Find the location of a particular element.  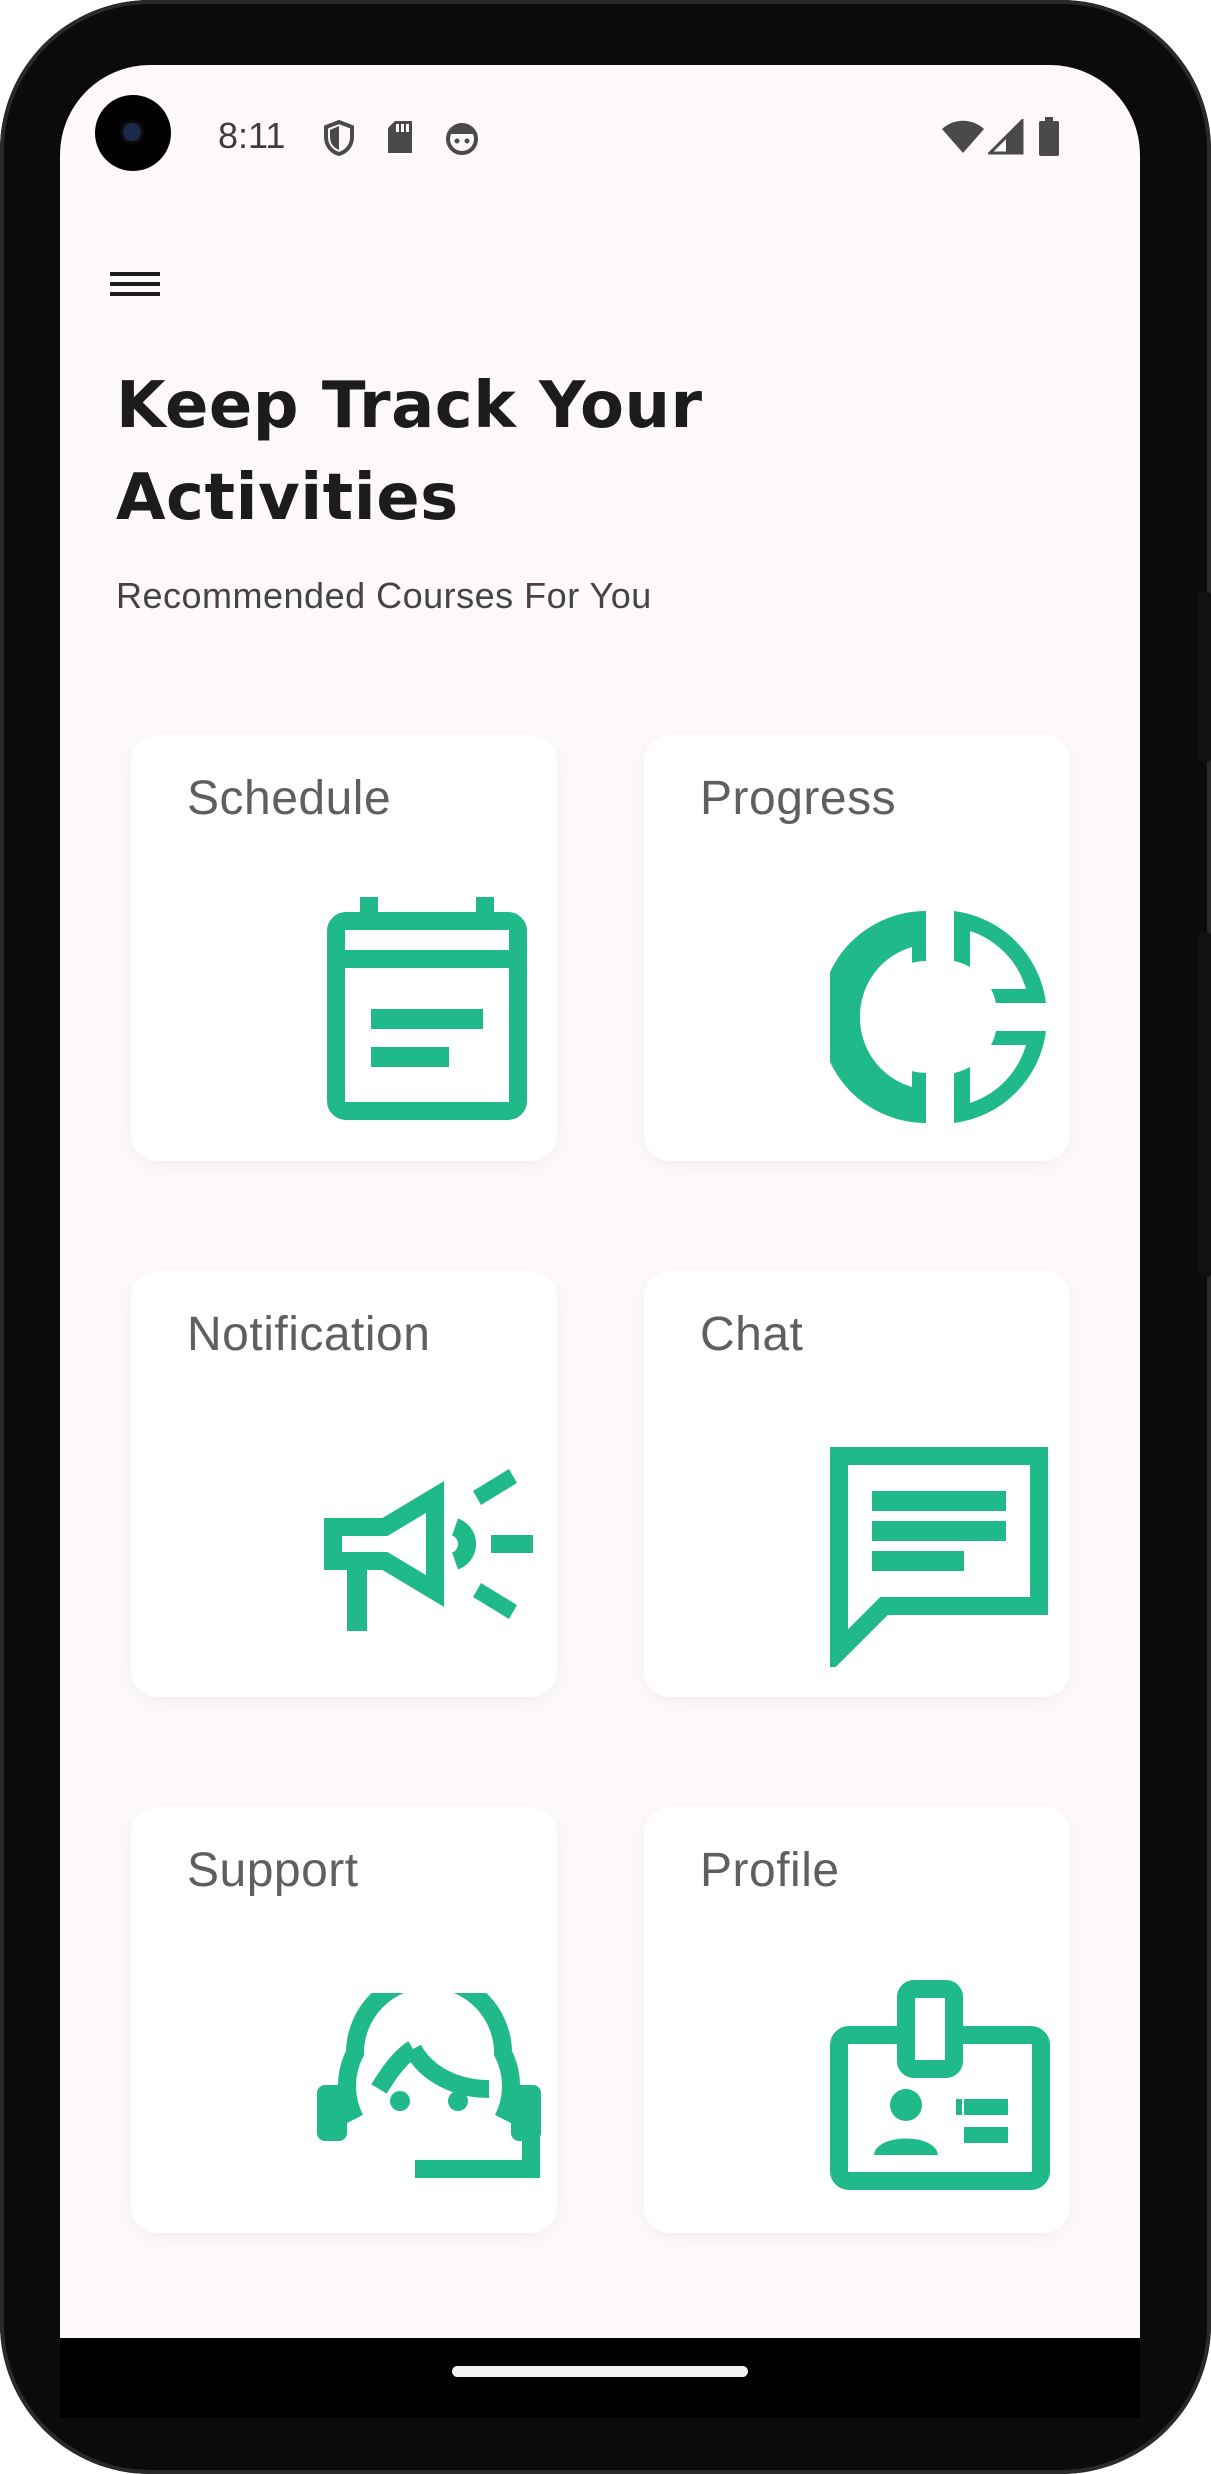

pie-chart-icon is located at coordinates (938, 1017).